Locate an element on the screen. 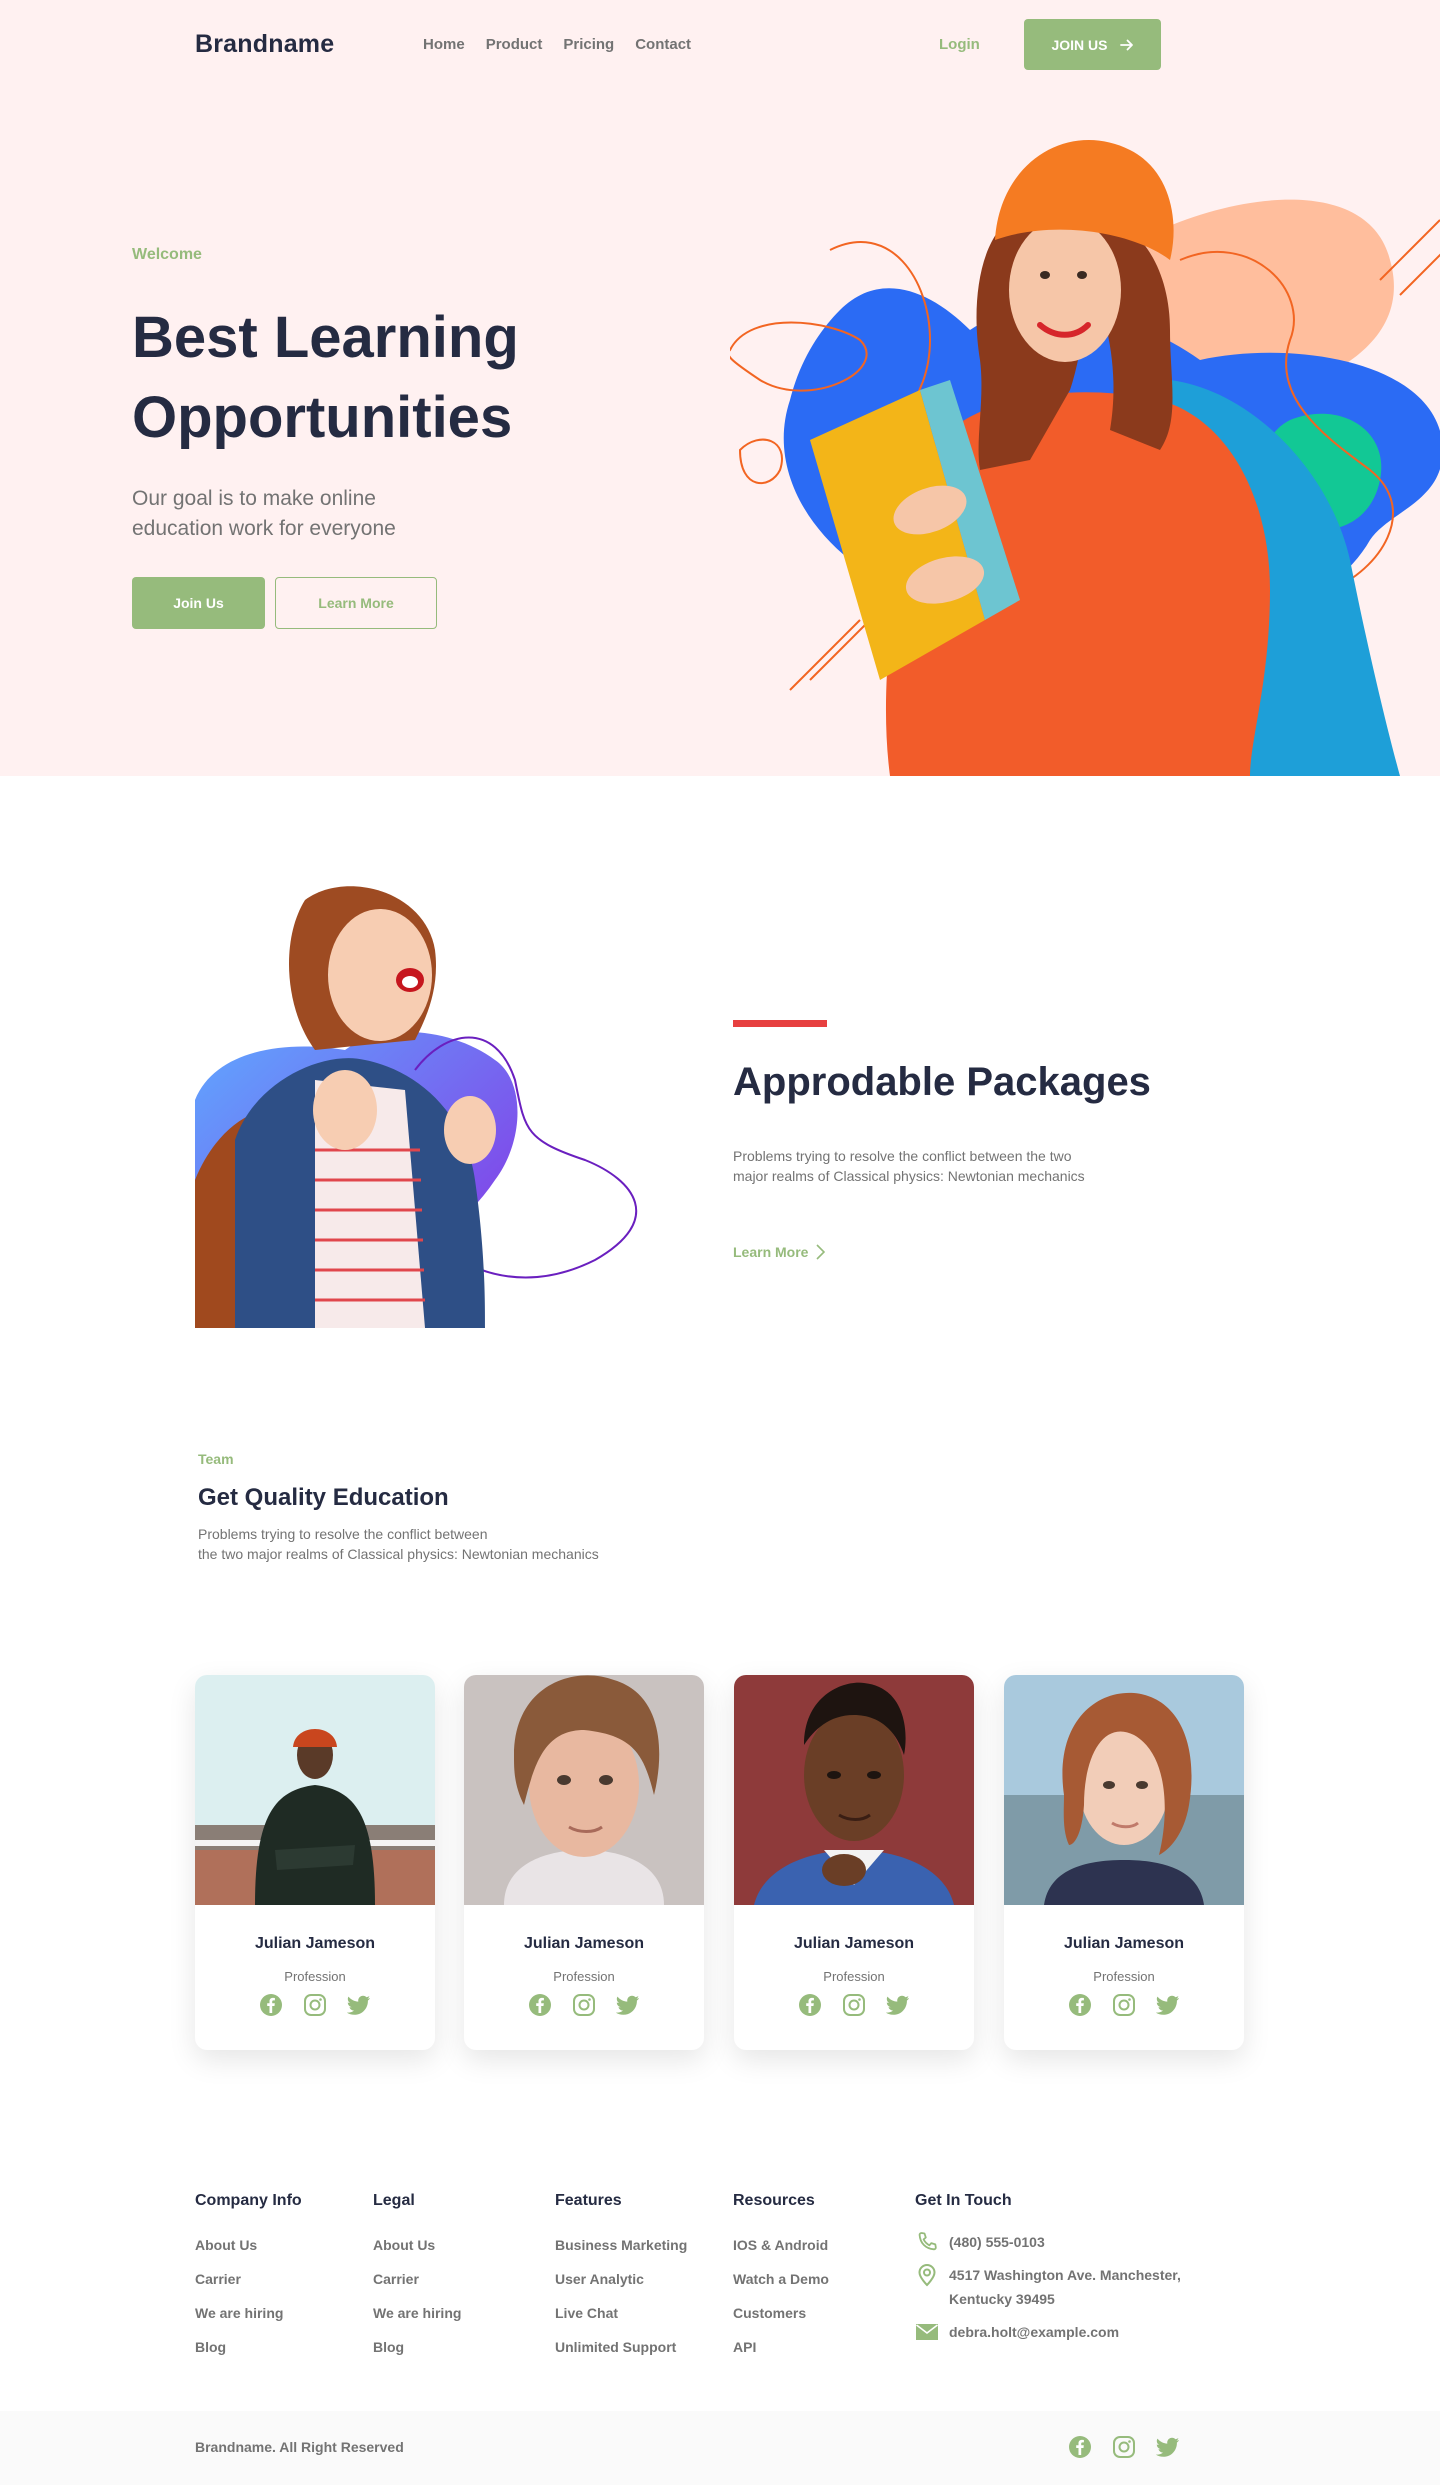 This screenshot has height=2485, width=1440. arrow-right-icon is located at coordinates (1126, 44).